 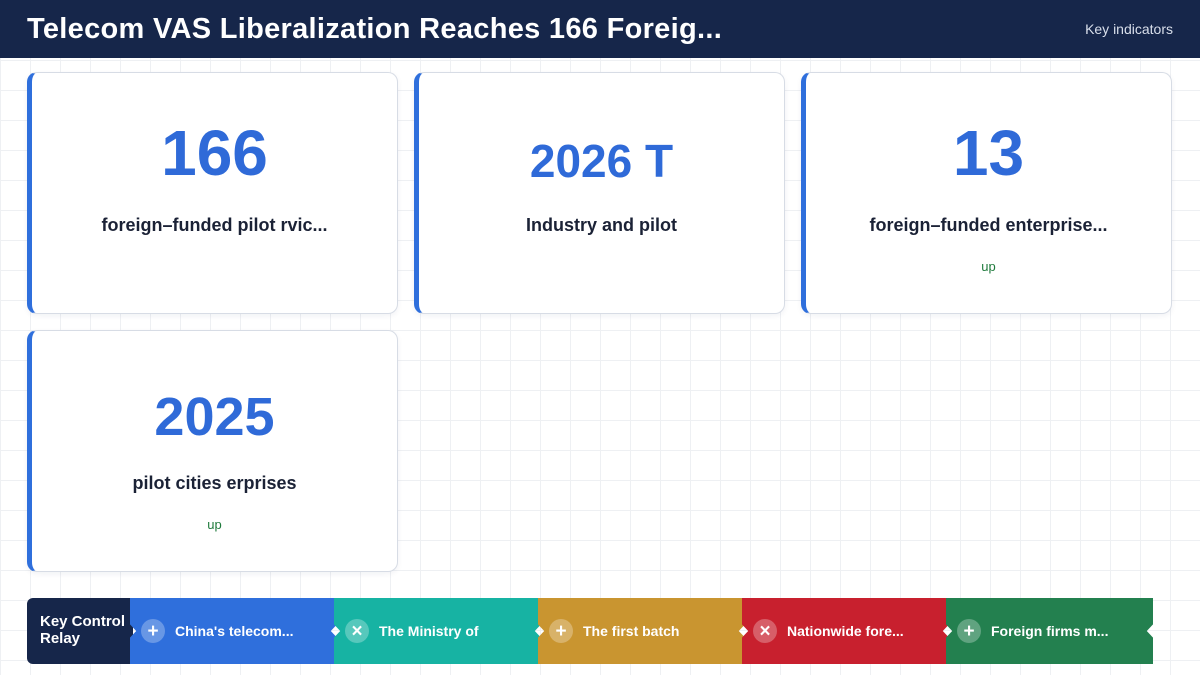 What do you see at coordinates (429, 631) in the screenshot?
I see `relay-item-text: The Ministry of` at bounding box center [429, 631].